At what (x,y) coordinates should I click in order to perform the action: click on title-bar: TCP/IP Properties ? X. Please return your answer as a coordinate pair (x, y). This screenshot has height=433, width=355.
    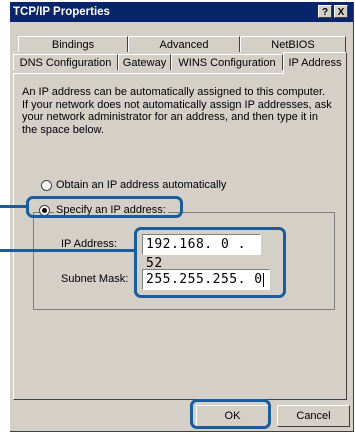
    Looking at the image, I should click on (181, 12).